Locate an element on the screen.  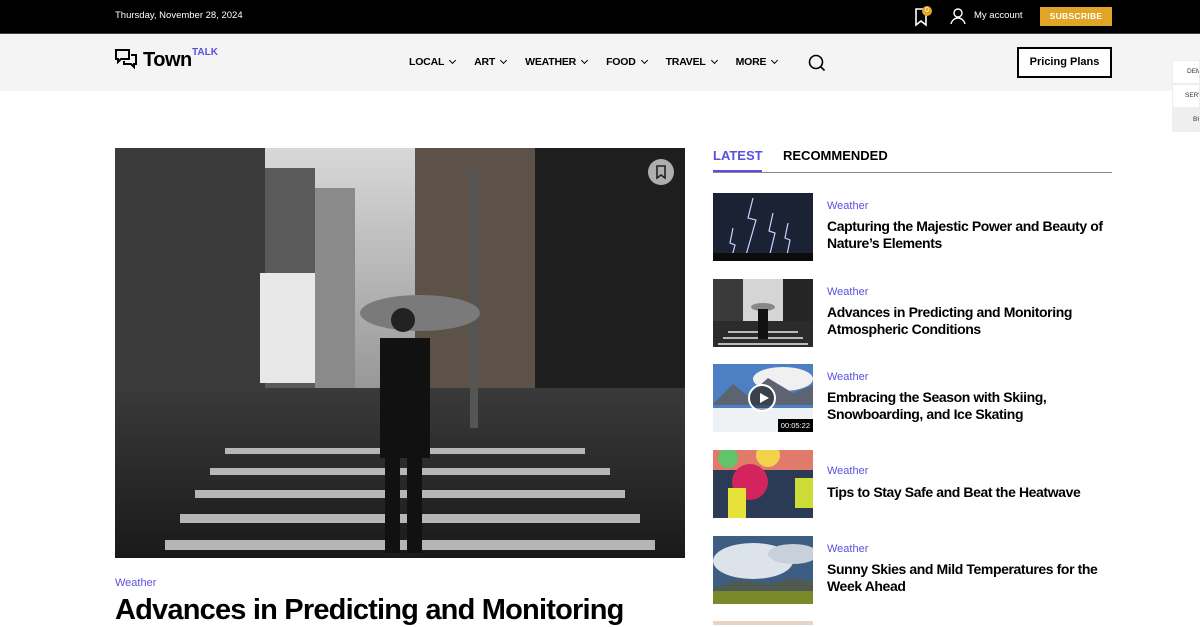
nav-art: ART is located at coordinates (491, 62).